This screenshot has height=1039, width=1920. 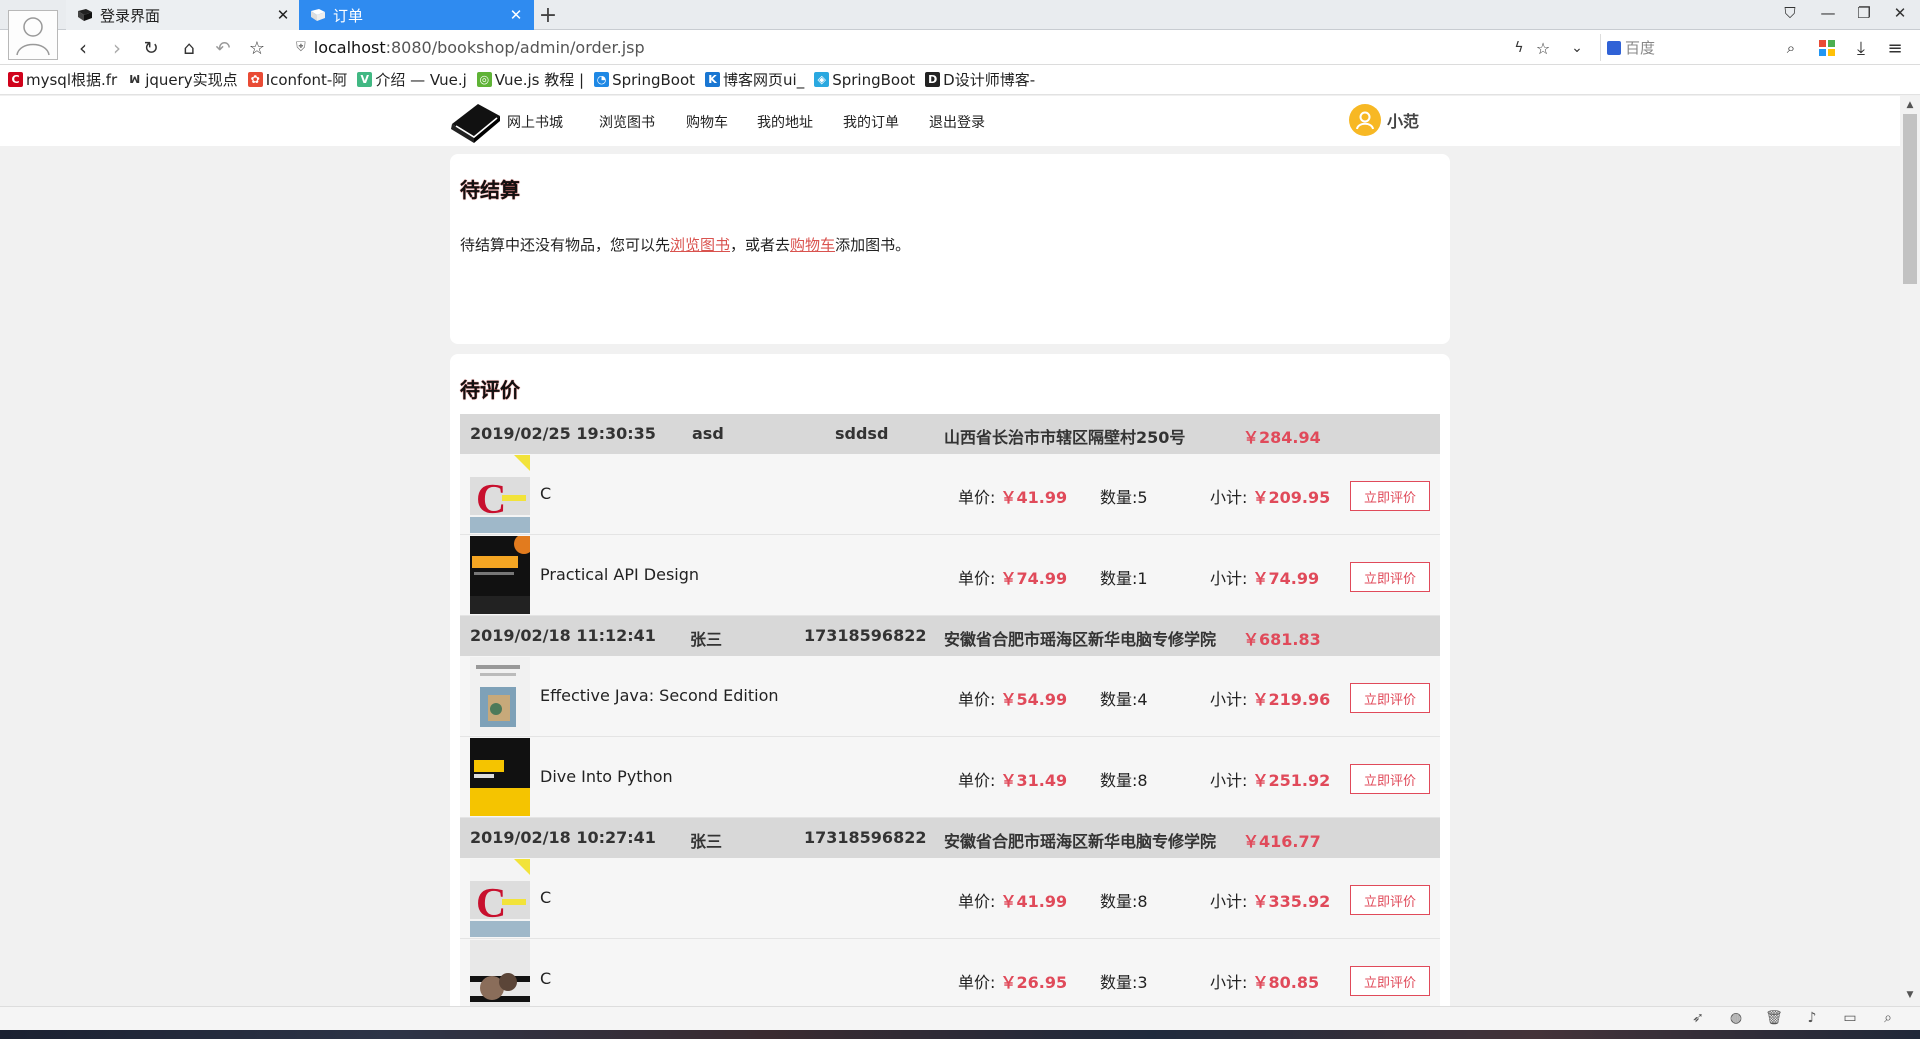 I want to click on favorite-icon: ☆, so click(x=1543, y=48).